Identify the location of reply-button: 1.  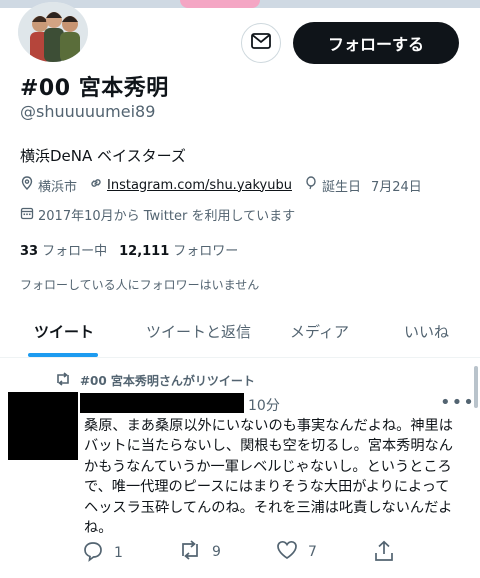
(102, 553).